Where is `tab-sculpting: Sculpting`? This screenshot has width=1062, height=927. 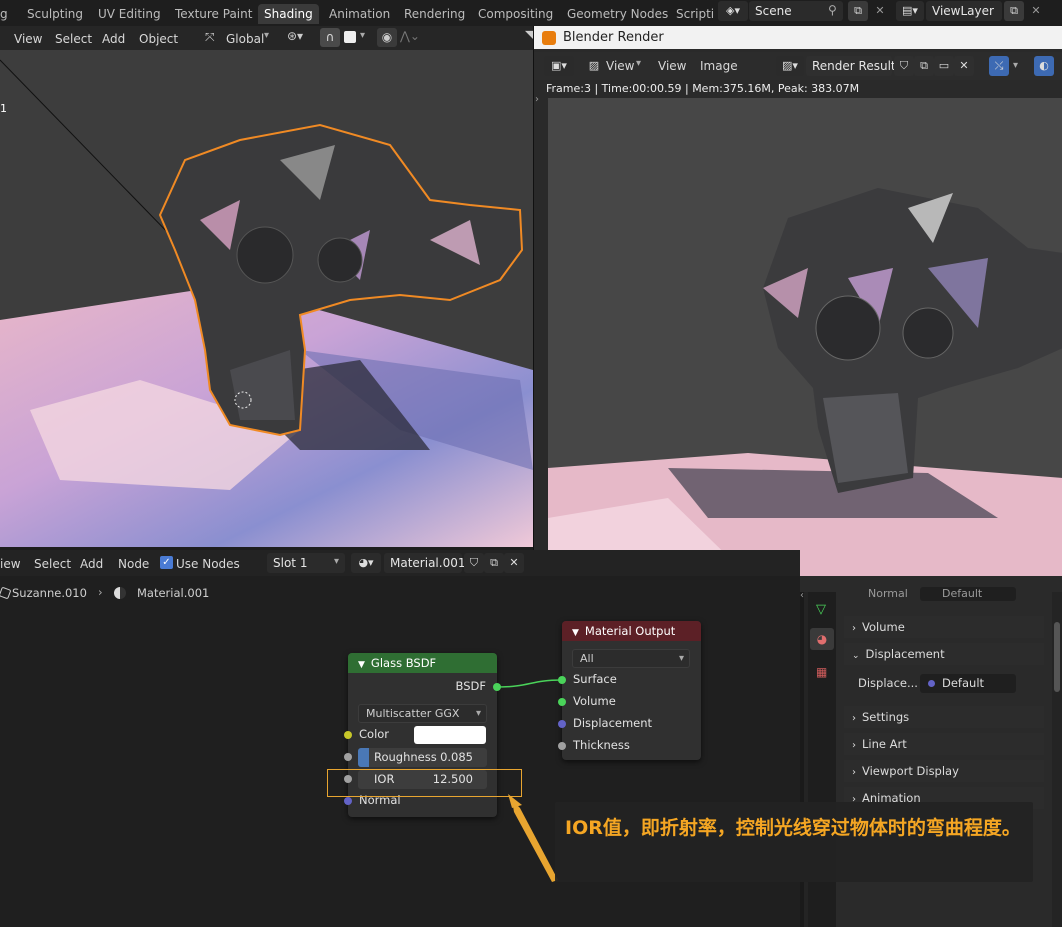 tab-sculpting: Sculpting is located at coordinates (55, 14).